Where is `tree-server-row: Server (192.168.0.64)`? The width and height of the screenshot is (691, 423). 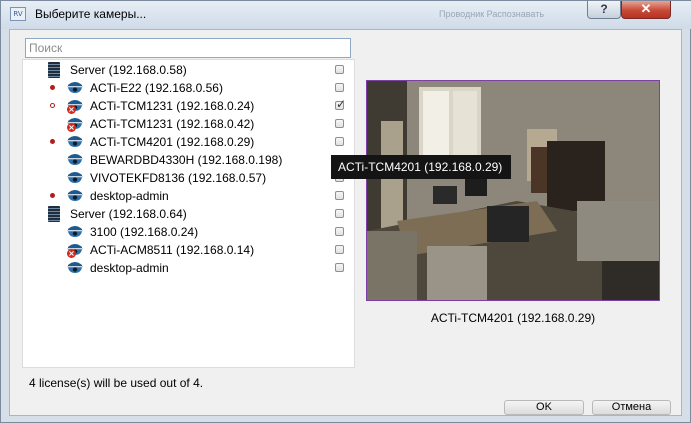
tree-server-row: Server (192.168.0.64) is located at coordinates (188, 214).